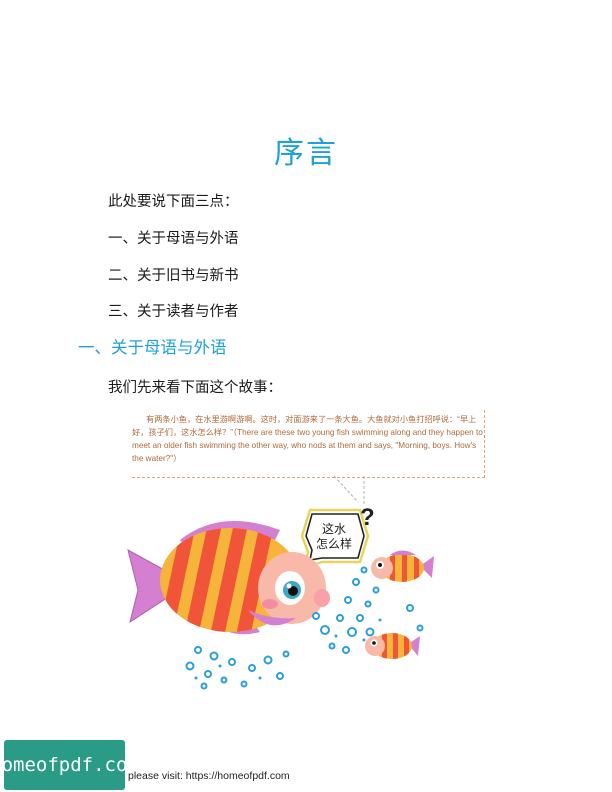  What do you see at coordinates (173, 202) in the screenshot?
I see `intro-text: 此处要说下面三点：` at bounding box center [173, 202].